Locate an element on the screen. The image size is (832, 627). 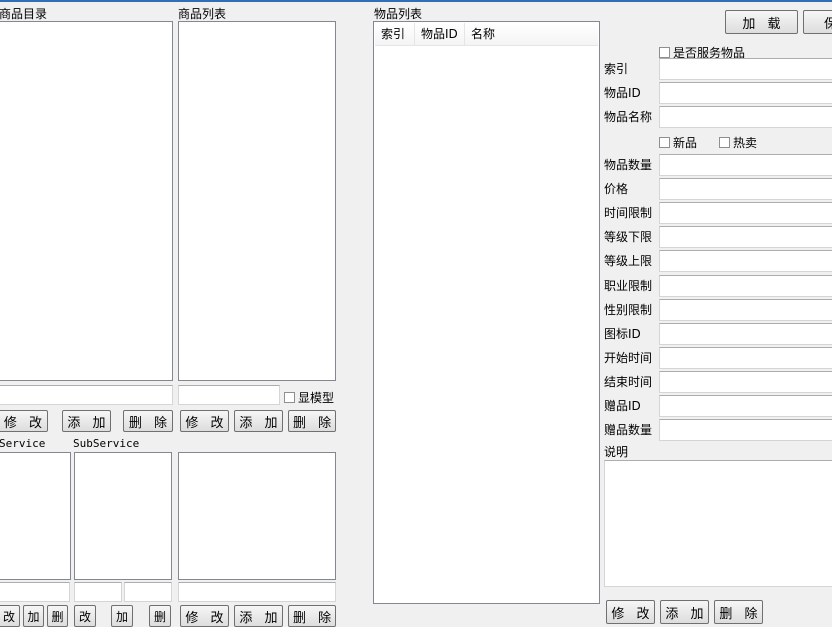
field-label-gift-id: 赠品ID is located at coordinates (622, 406).